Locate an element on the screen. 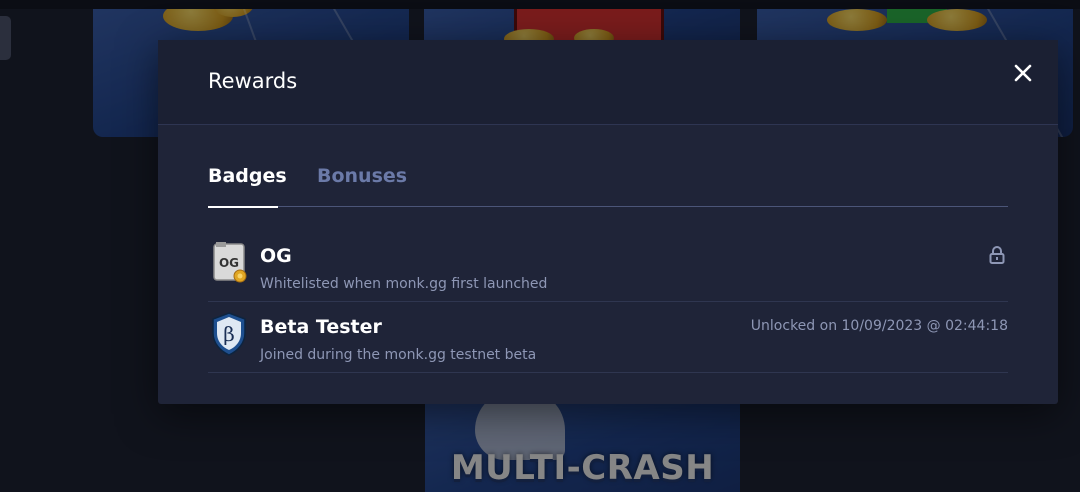 The image size is (1080, 492). tab-bonuses: Bonuses is located at coordinates (362, 176).